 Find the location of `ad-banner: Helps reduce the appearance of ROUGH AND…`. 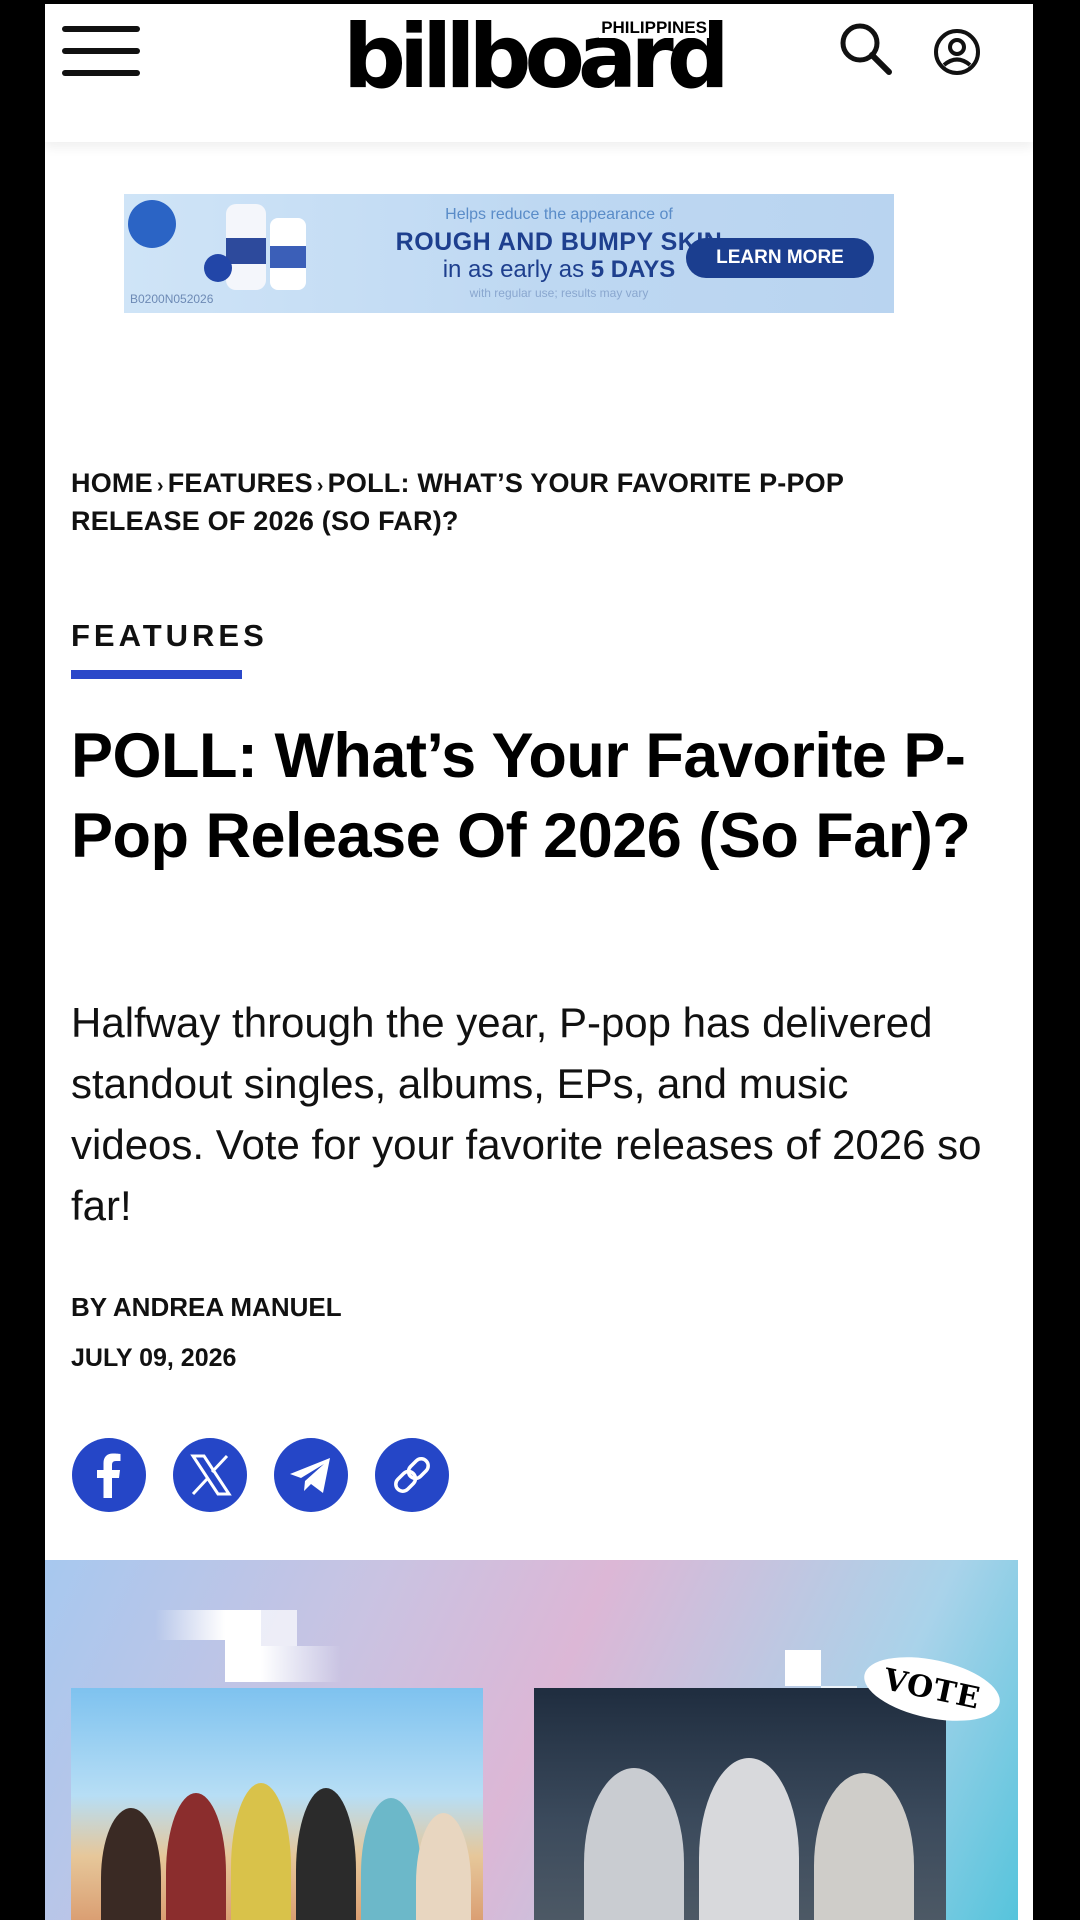

ad-banner: Helps reduce the appearance of ROUGH AND… is located at coordinates (509, 253).